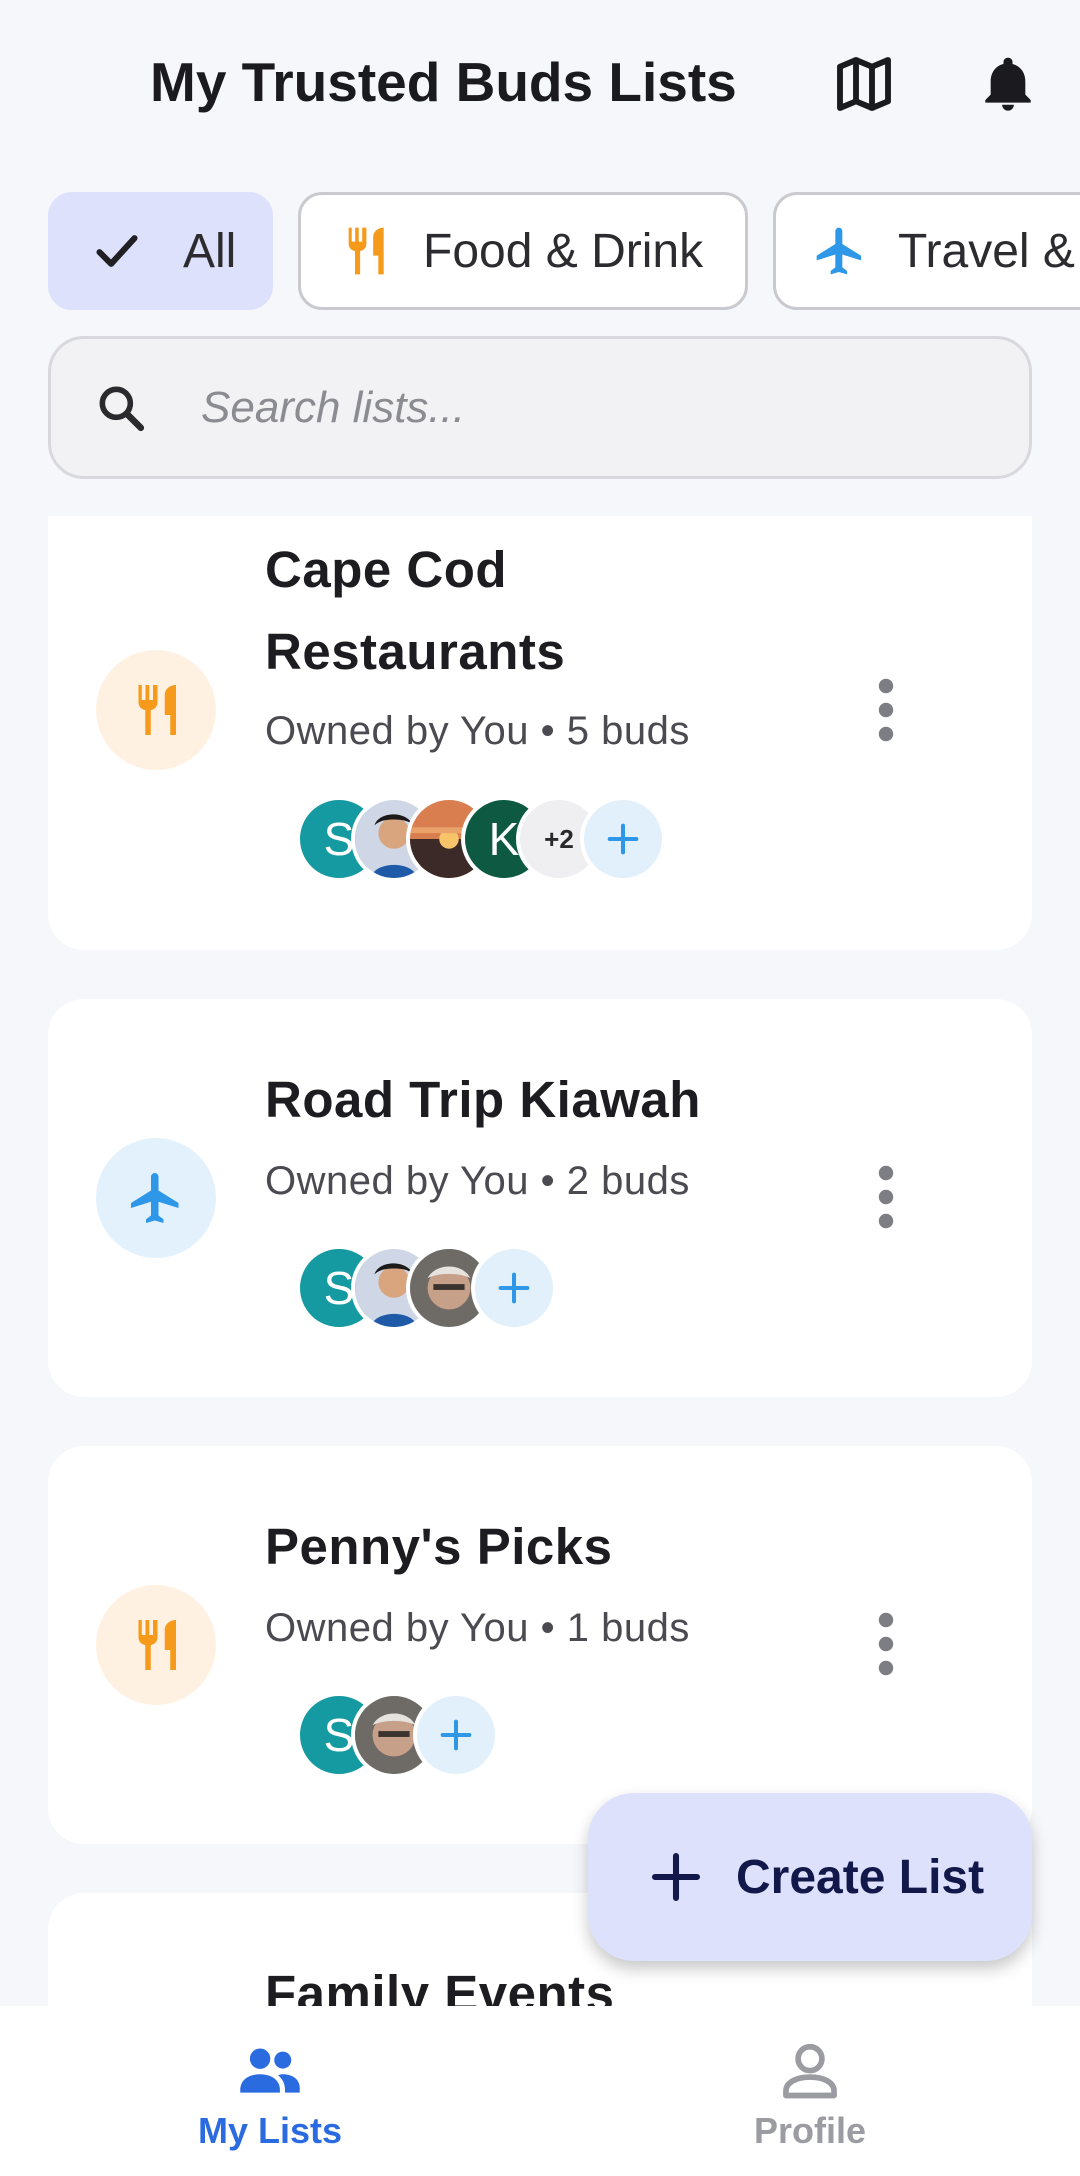  I want to click on list-title-line: Restaurants, so click(415, 651).